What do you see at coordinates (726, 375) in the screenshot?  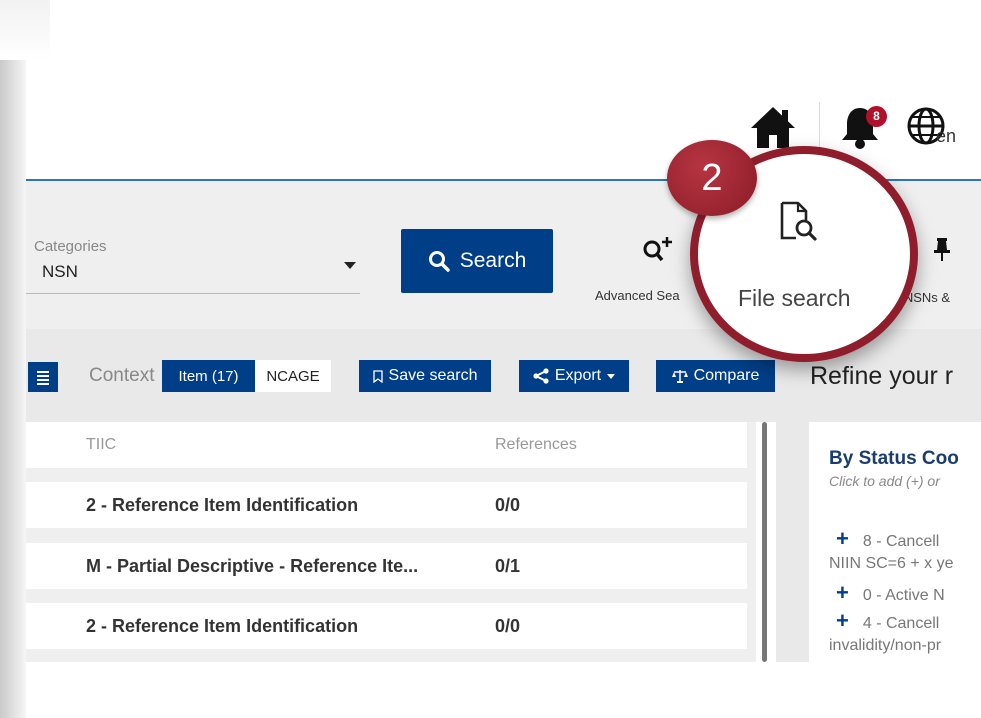 I see `compare-label: Compare` at bounding box center [726, 375].